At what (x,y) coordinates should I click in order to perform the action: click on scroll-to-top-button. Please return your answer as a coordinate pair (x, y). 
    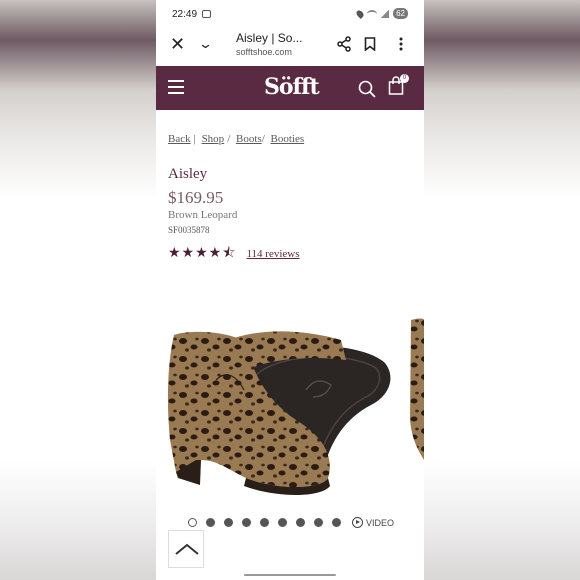
    Looking at the image, I should click on (186, 549).